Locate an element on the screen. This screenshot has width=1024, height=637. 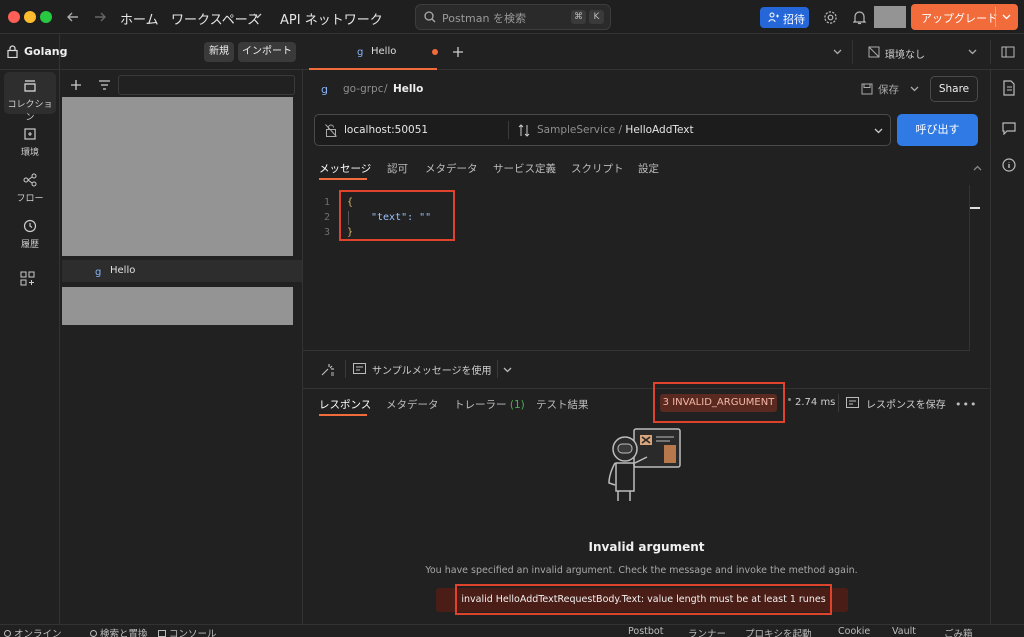
tab-service-definition: サービス定義 is located at coordinates (524, 168).